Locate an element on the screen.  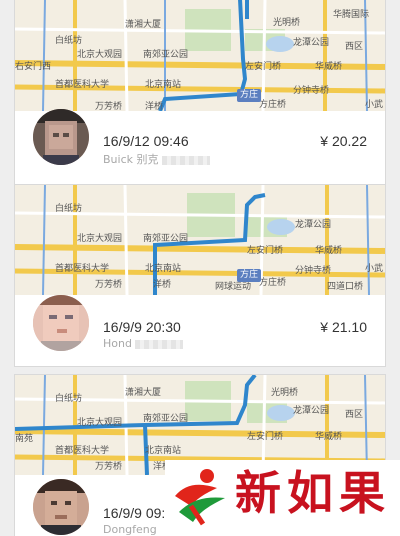
trip-date-time: 16/9/9 20:30 is located at coordinates (142, 327).